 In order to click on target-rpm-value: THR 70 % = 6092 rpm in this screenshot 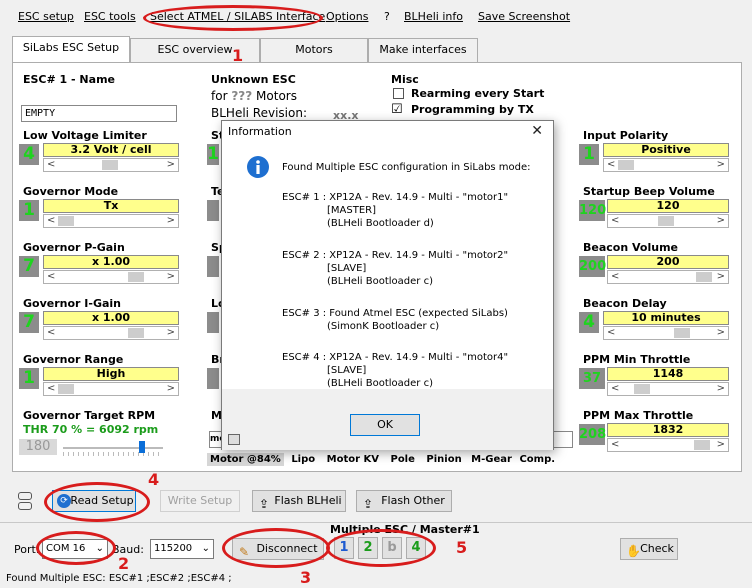, I will do `click(91, 429)`.